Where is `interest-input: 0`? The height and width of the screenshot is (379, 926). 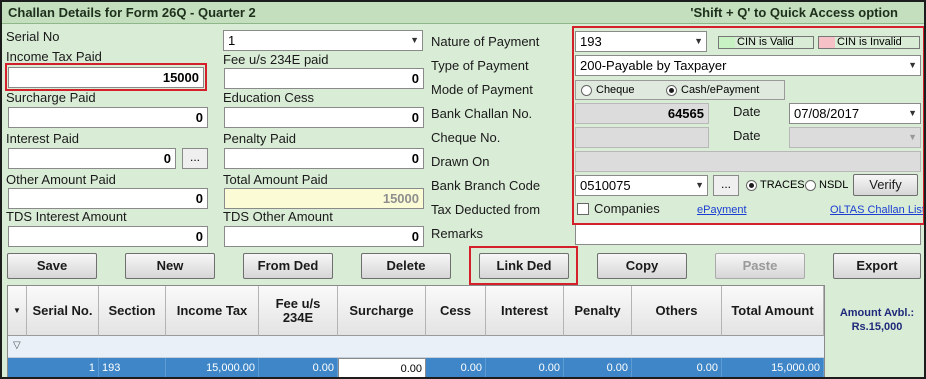
interest-input: 0 is located at coordinates (92, 158).